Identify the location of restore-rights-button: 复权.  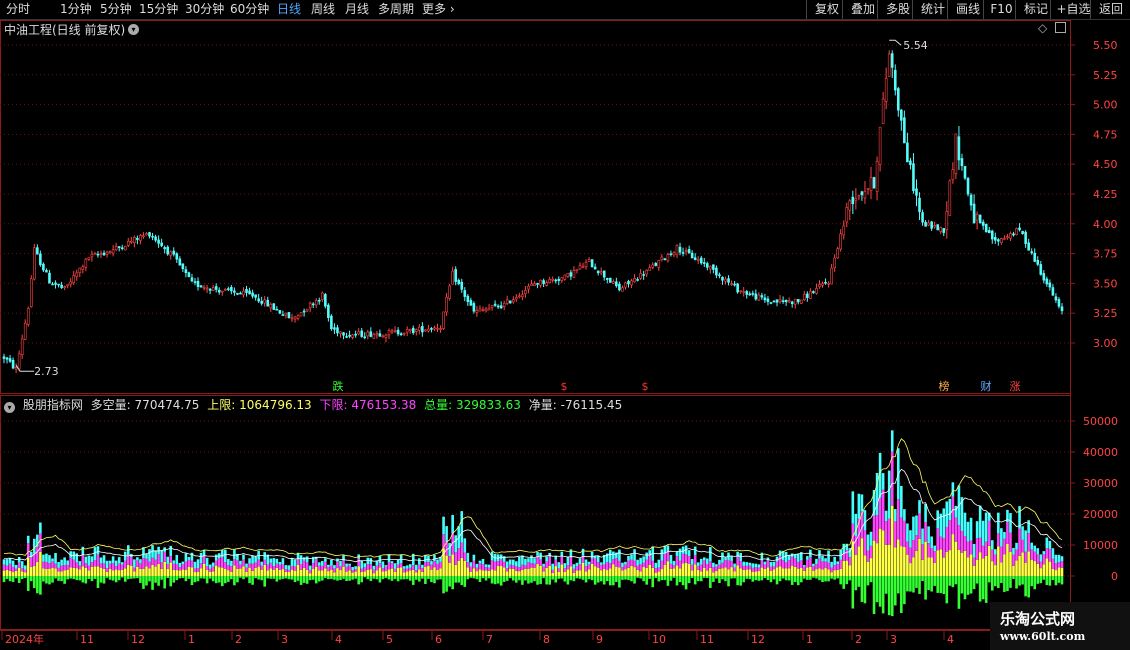
(826, 9).